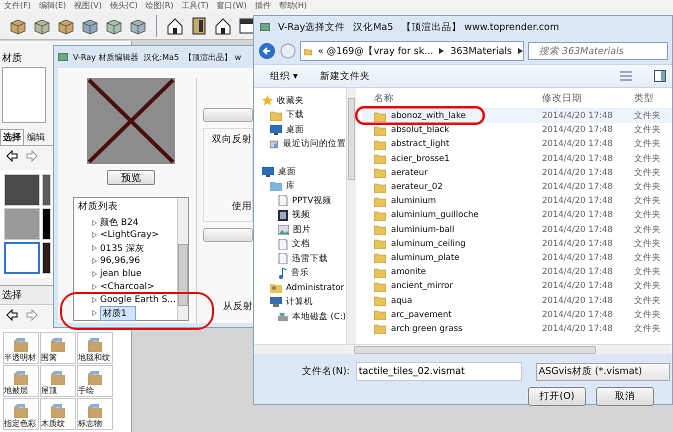 This screenshot has width=673, height=432. I want to click on nav-item: 计算机, so click(299, 302).